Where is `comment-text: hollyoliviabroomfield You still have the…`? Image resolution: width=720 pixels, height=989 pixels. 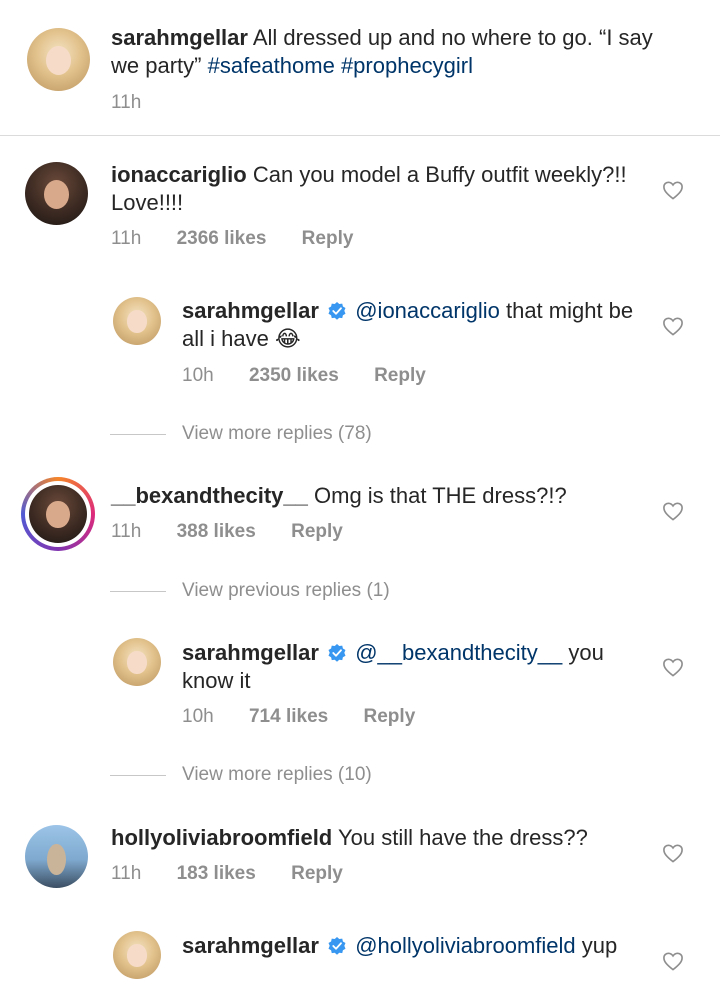
comment-text: hollyoliviabroomfield You still have the… is located at coordinates (381, 838).